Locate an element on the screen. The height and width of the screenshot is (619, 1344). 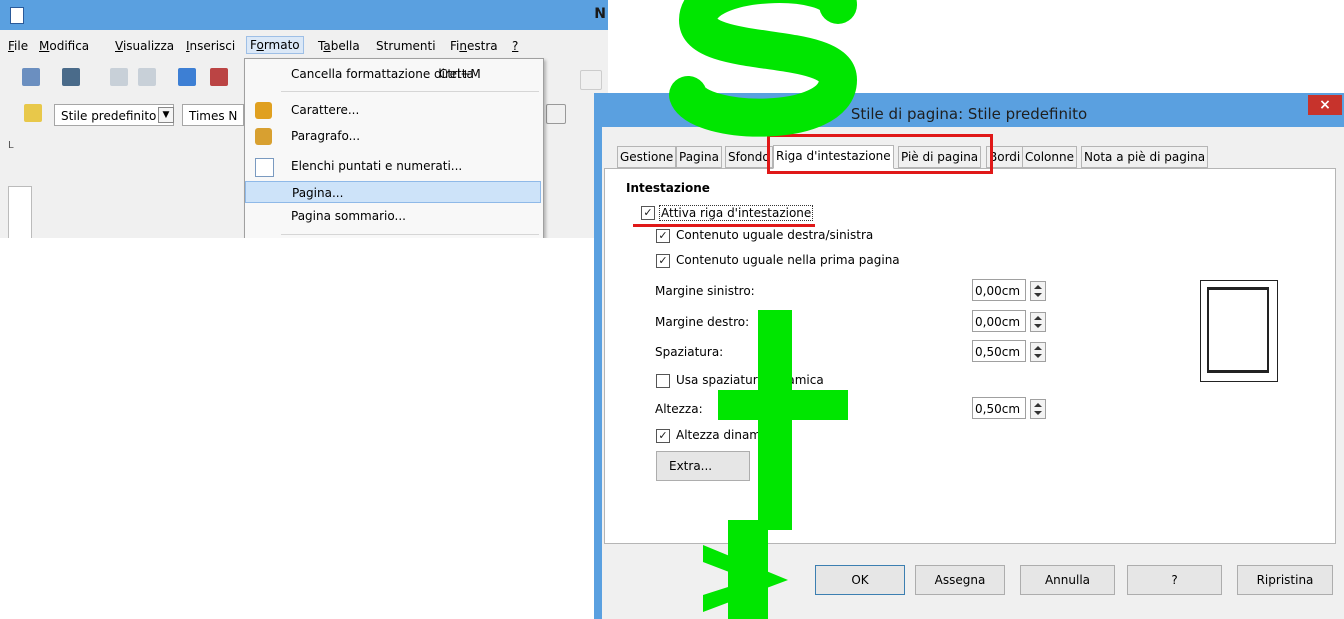
export-pdf-icon is located at coordinates (219, 77).